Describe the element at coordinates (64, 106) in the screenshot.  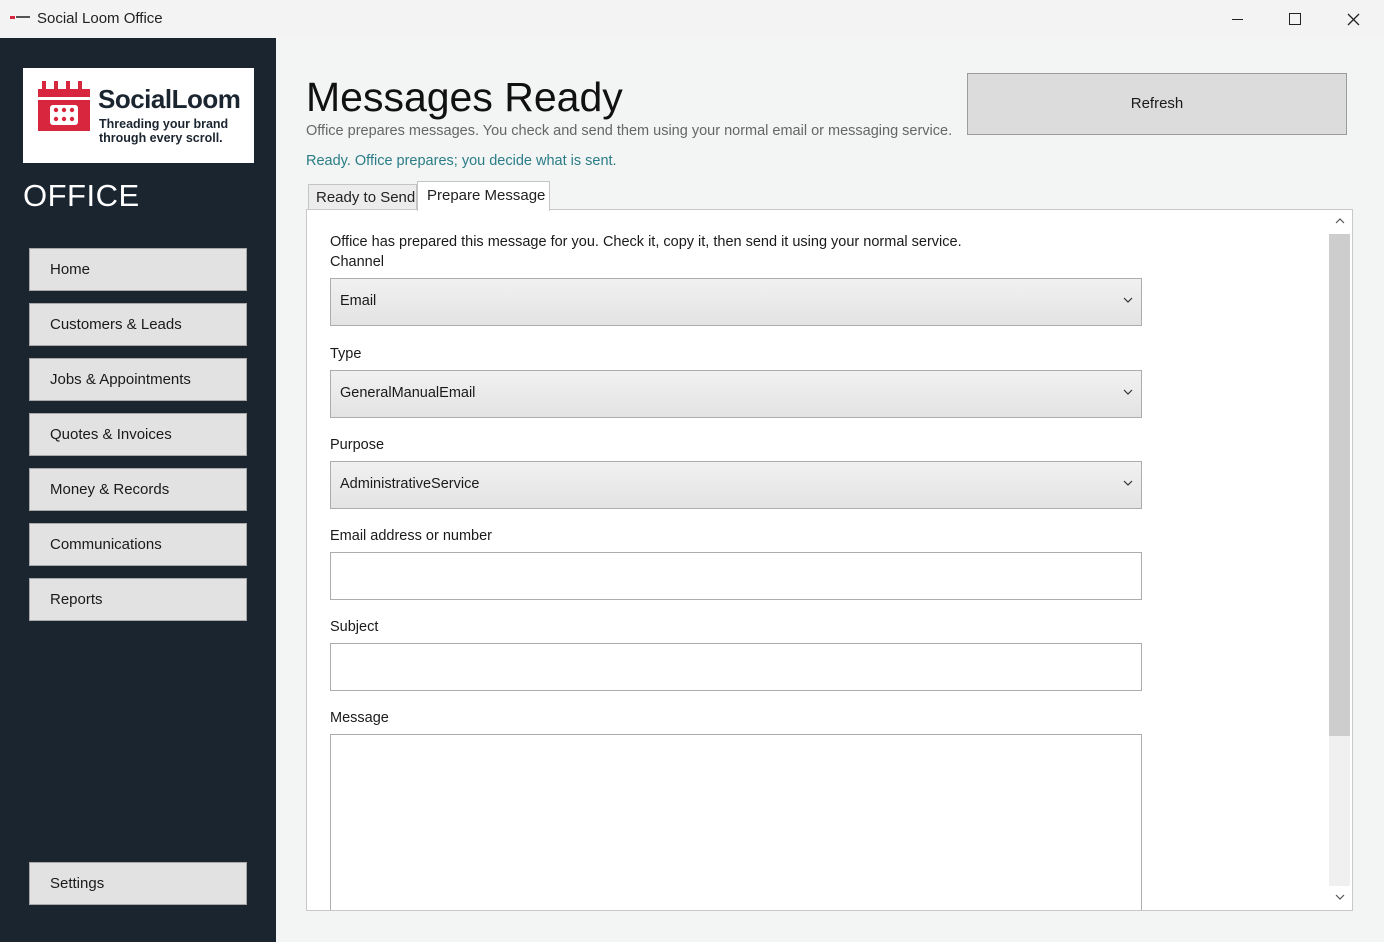
I see `calendar-logo-icon` at that location.